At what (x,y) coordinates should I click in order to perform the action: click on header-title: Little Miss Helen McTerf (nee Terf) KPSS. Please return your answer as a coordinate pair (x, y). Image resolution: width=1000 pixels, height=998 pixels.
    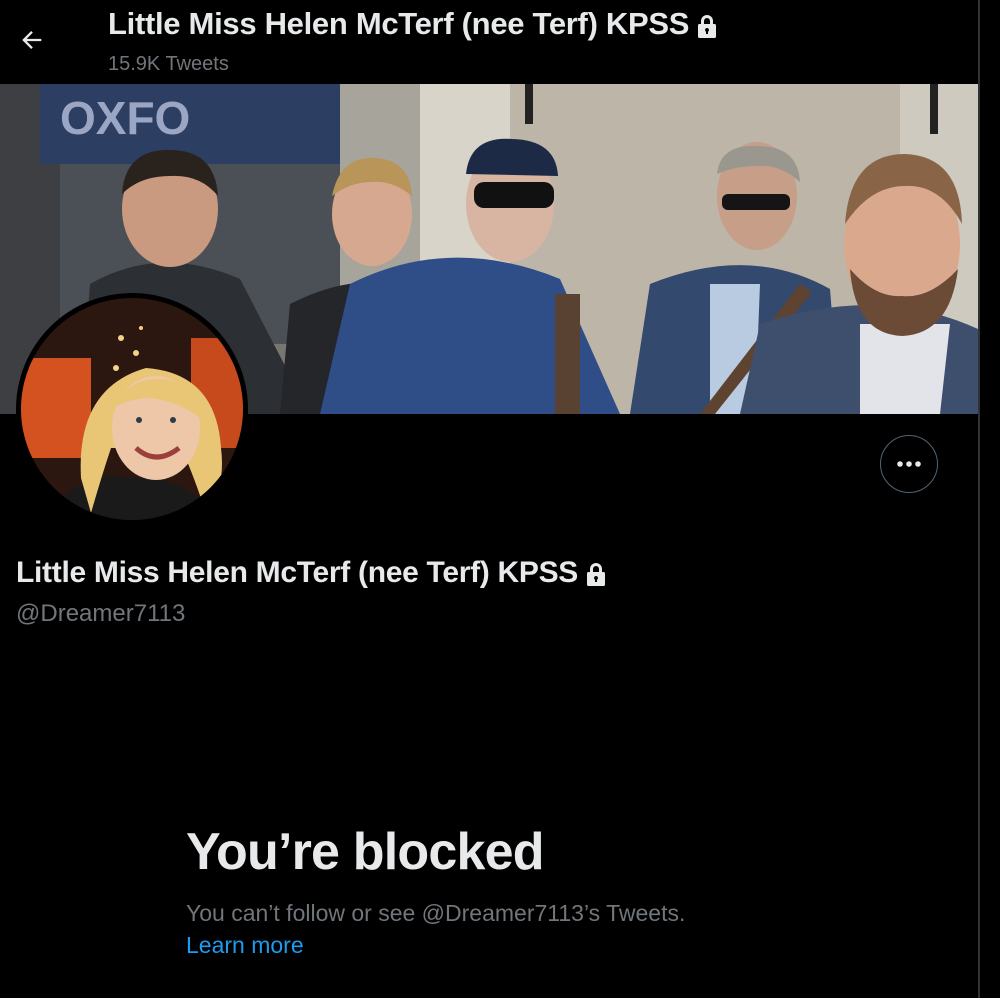
    Looking at the image, I should click on (413, 24).